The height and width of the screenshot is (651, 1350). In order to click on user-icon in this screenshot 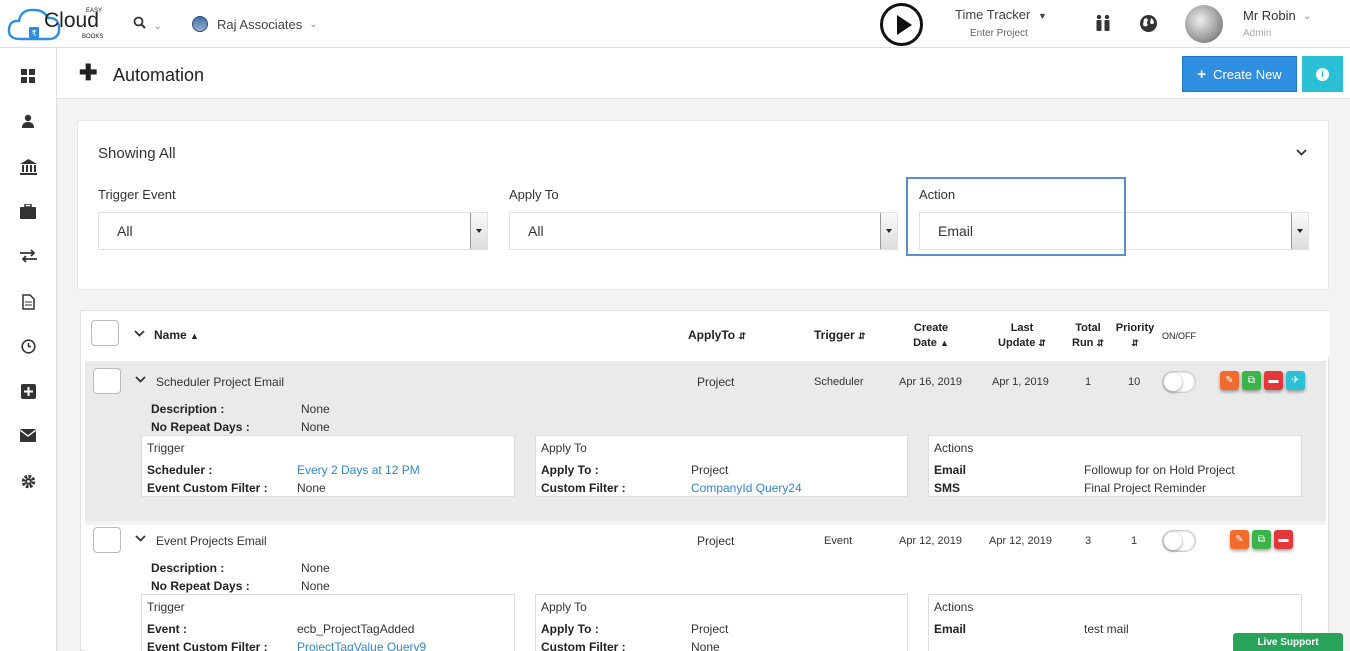, I will do `click(28, 123)`.